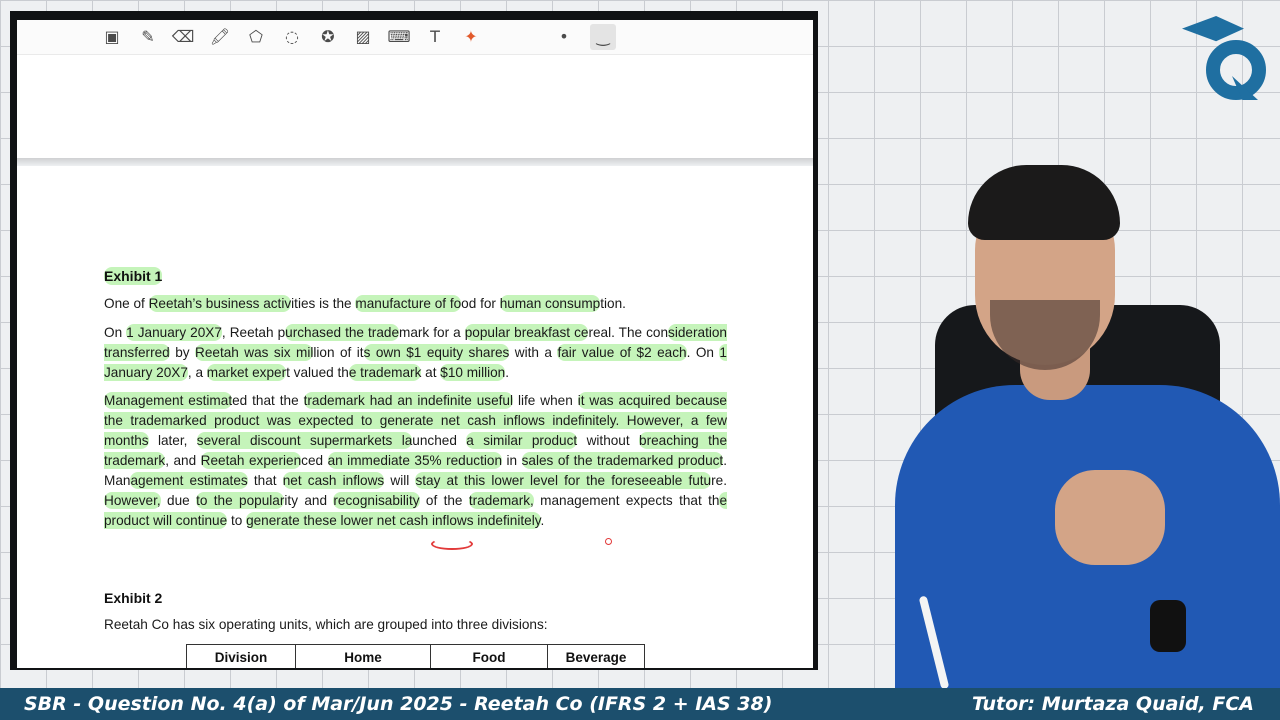  Describe the element at coordinates (304, 440) in the screenshot. I see `highlighted-text: several discount supermarkets la` at that location.